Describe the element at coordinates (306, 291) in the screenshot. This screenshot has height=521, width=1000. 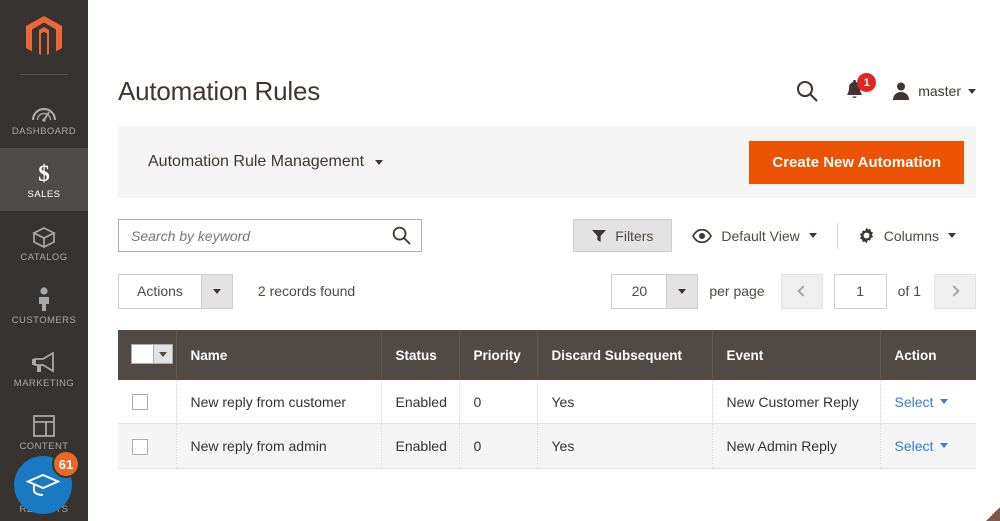
I see `records-found-label: 2 records found` at that location.